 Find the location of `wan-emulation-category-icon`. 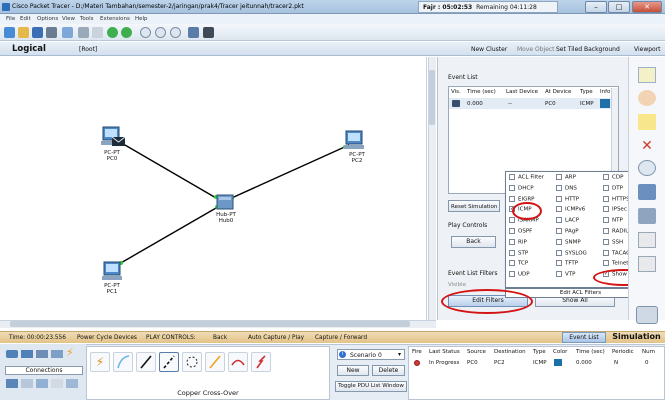

wan-emulation-category-icon is located at coordinates (42, 383).